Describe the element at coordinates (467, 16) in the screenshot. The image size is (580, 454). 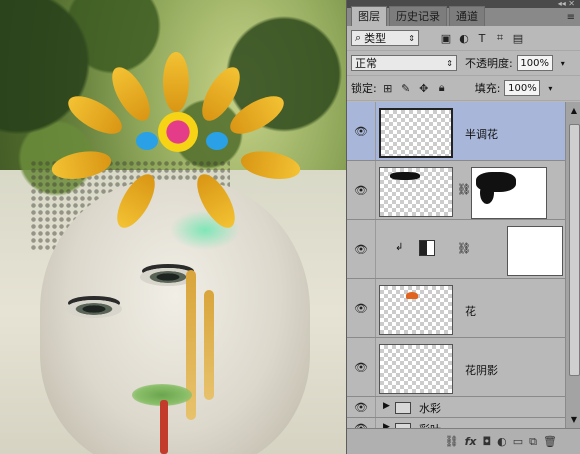
I see `tab-channels: 通道` at that location.